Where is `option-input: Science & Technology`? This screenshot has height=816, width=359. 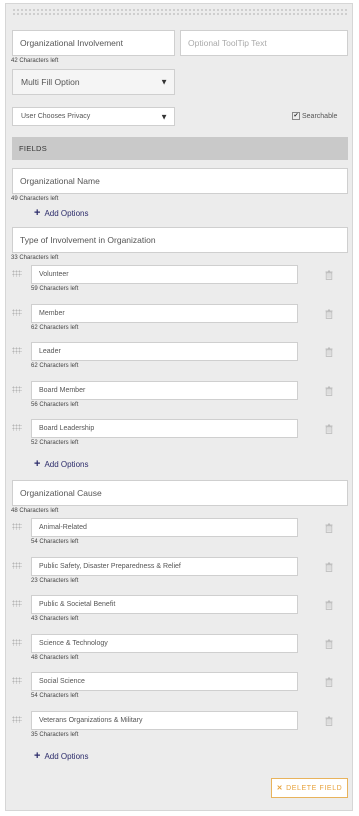
option-input: Science & Technology is located at coordinates (164, 643).